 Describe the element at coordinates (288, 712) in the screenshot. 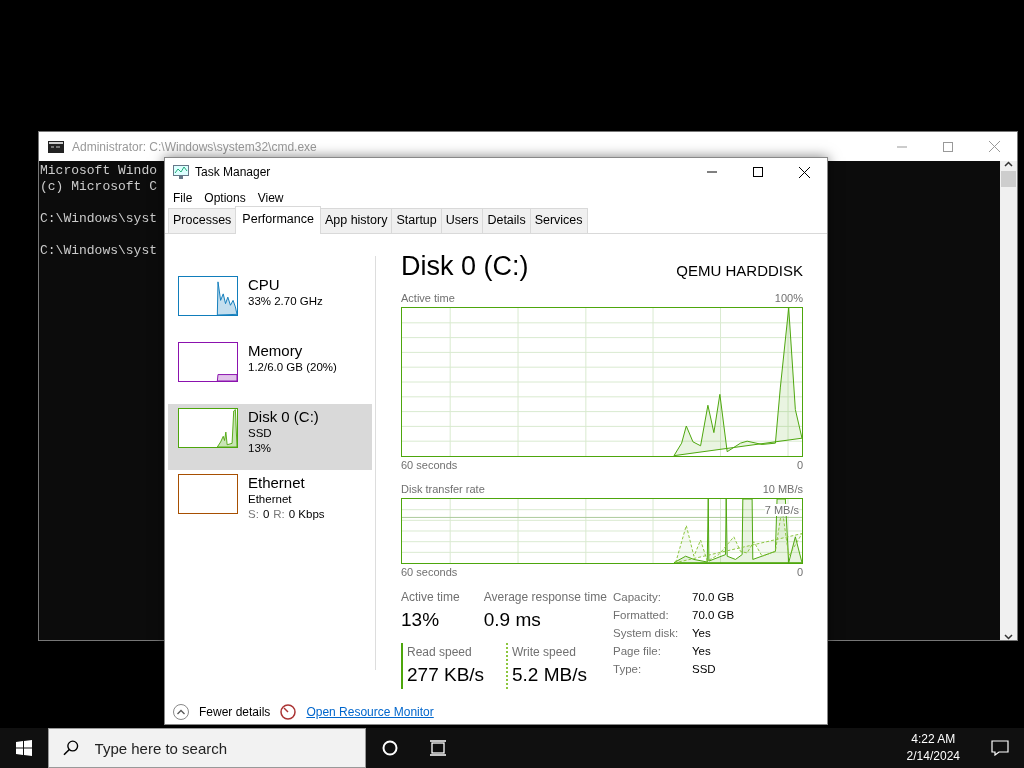

I see `gauge-icon` at that location.